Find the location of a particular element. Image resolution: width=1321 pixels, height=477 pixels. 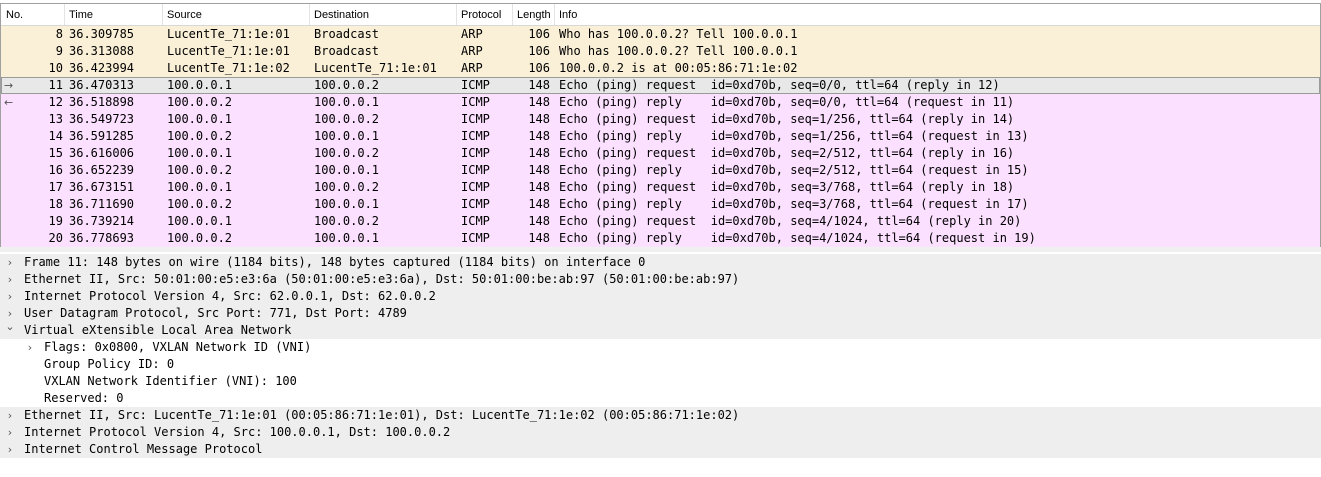

pane-splitter is located at coordinates (660, 249).